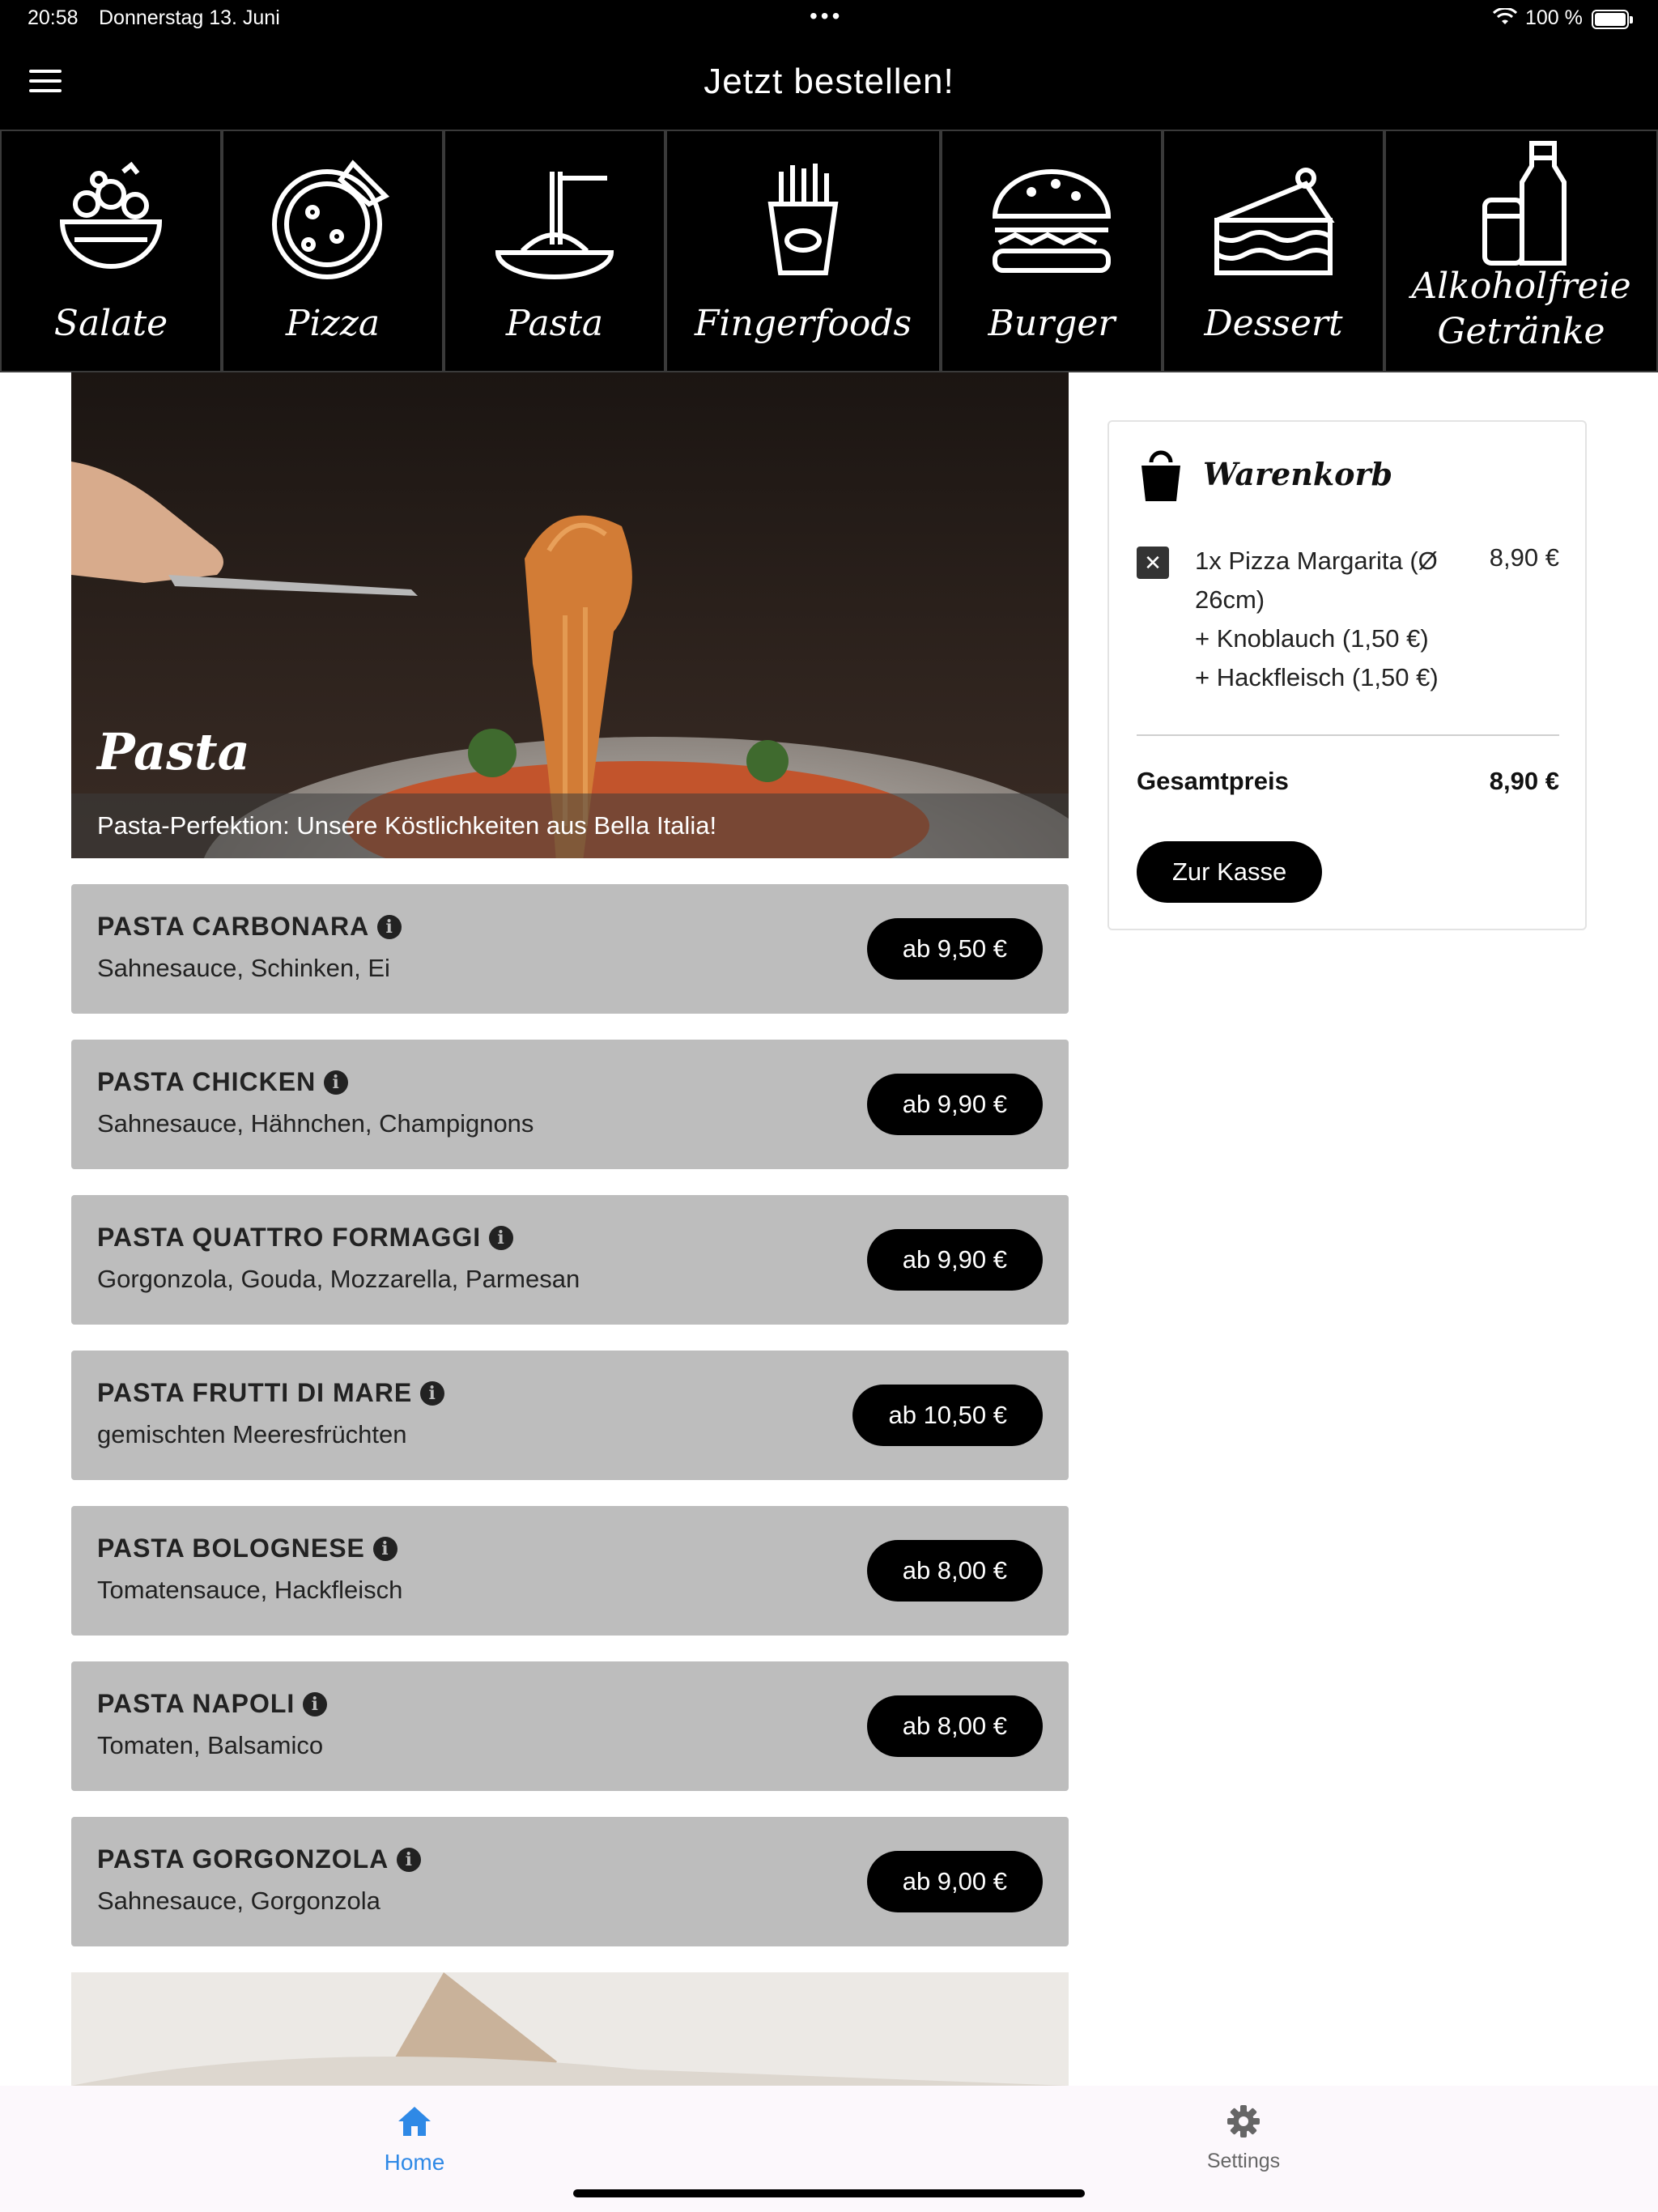  What do you see at coordinates (829, 2193) in the screenshot?
I see `home-indicator` at bounding box center [829, 2193].